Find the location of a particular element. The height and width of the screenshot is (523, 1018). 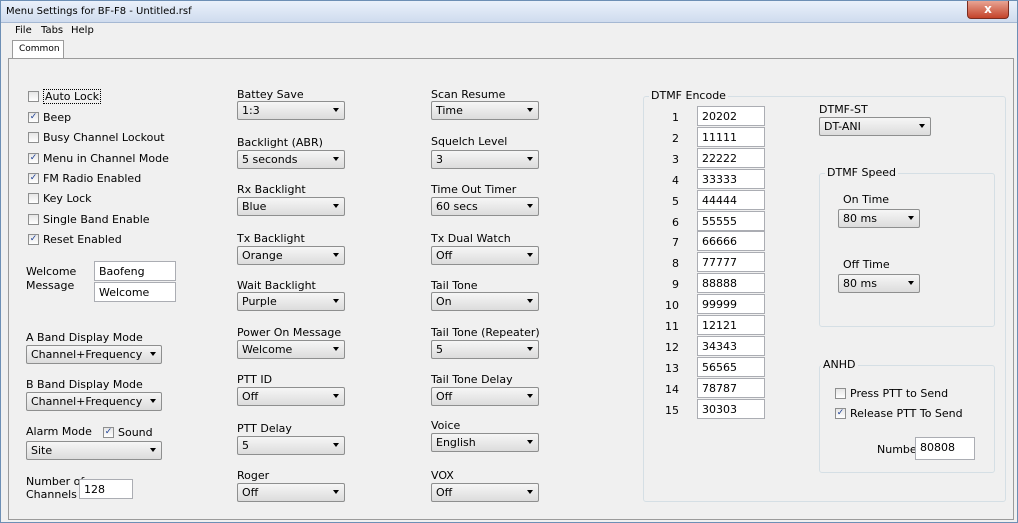

alarm-mode-select: Site is located at coordinates (94, 450).